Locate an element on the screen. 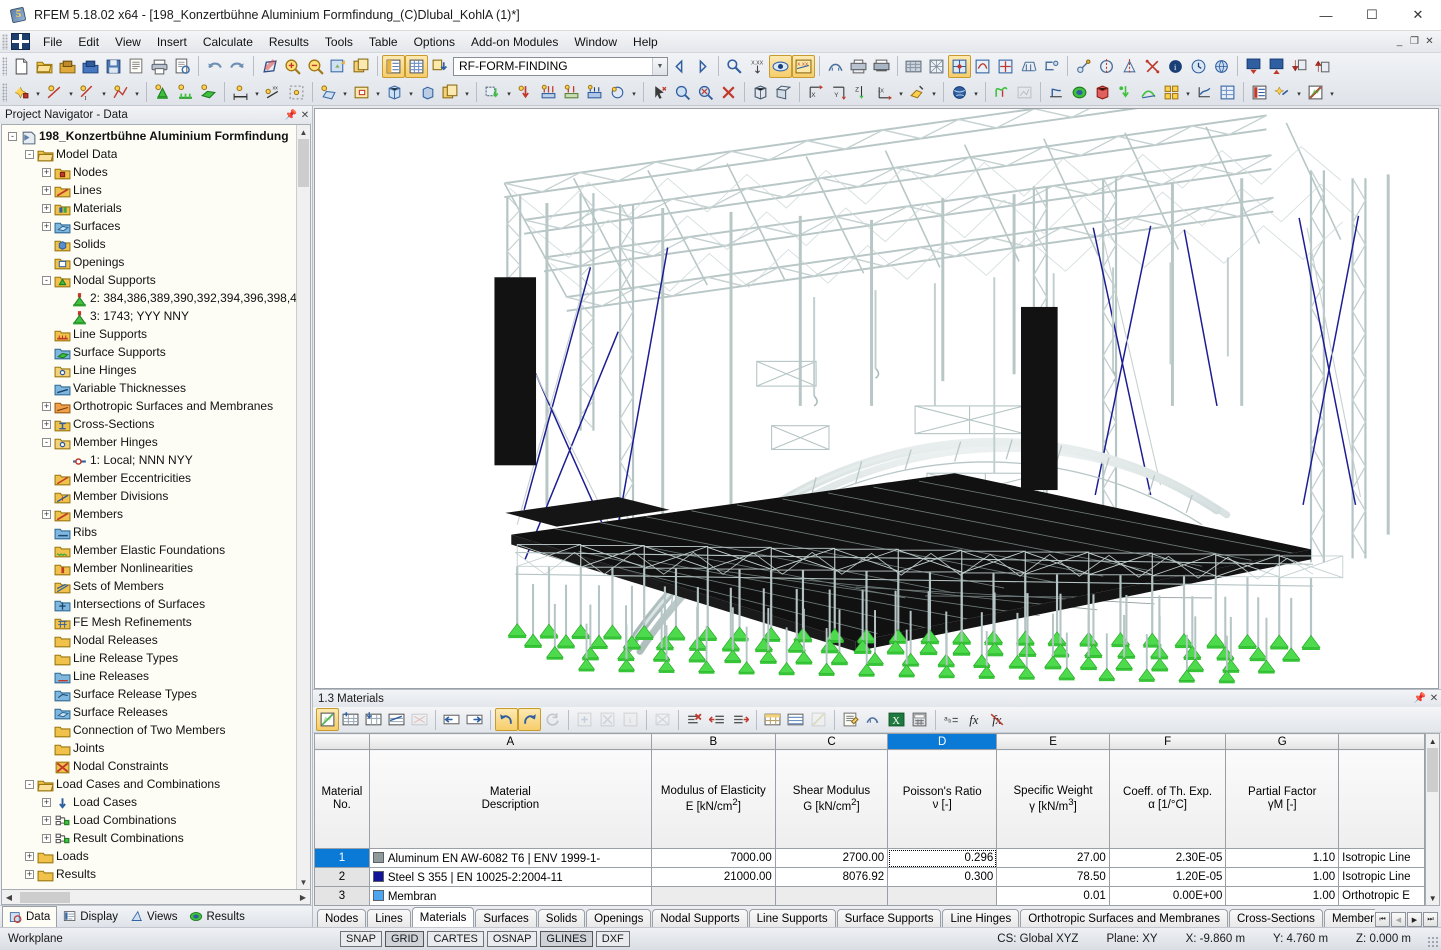 This screenshot has width=1441, height=950. select-obj-icon is located at coordinates (873, 719).